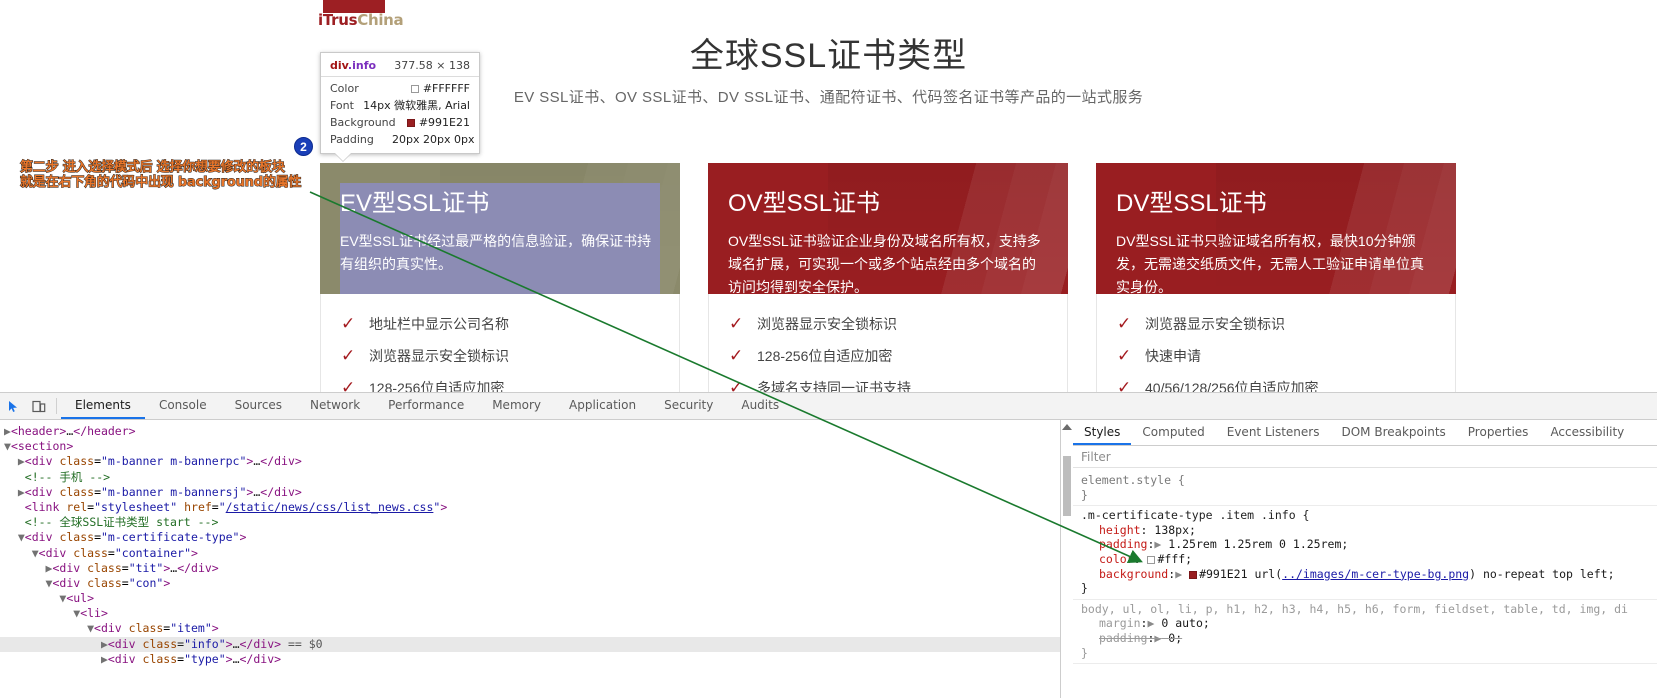 Image resolution: width=1657 pixels, height=698 pixels. What do you see at coordinates (361, 20) in the screenshot?
I see `logo-wordmark: iTrusChina` at bounding box center [361, 20].